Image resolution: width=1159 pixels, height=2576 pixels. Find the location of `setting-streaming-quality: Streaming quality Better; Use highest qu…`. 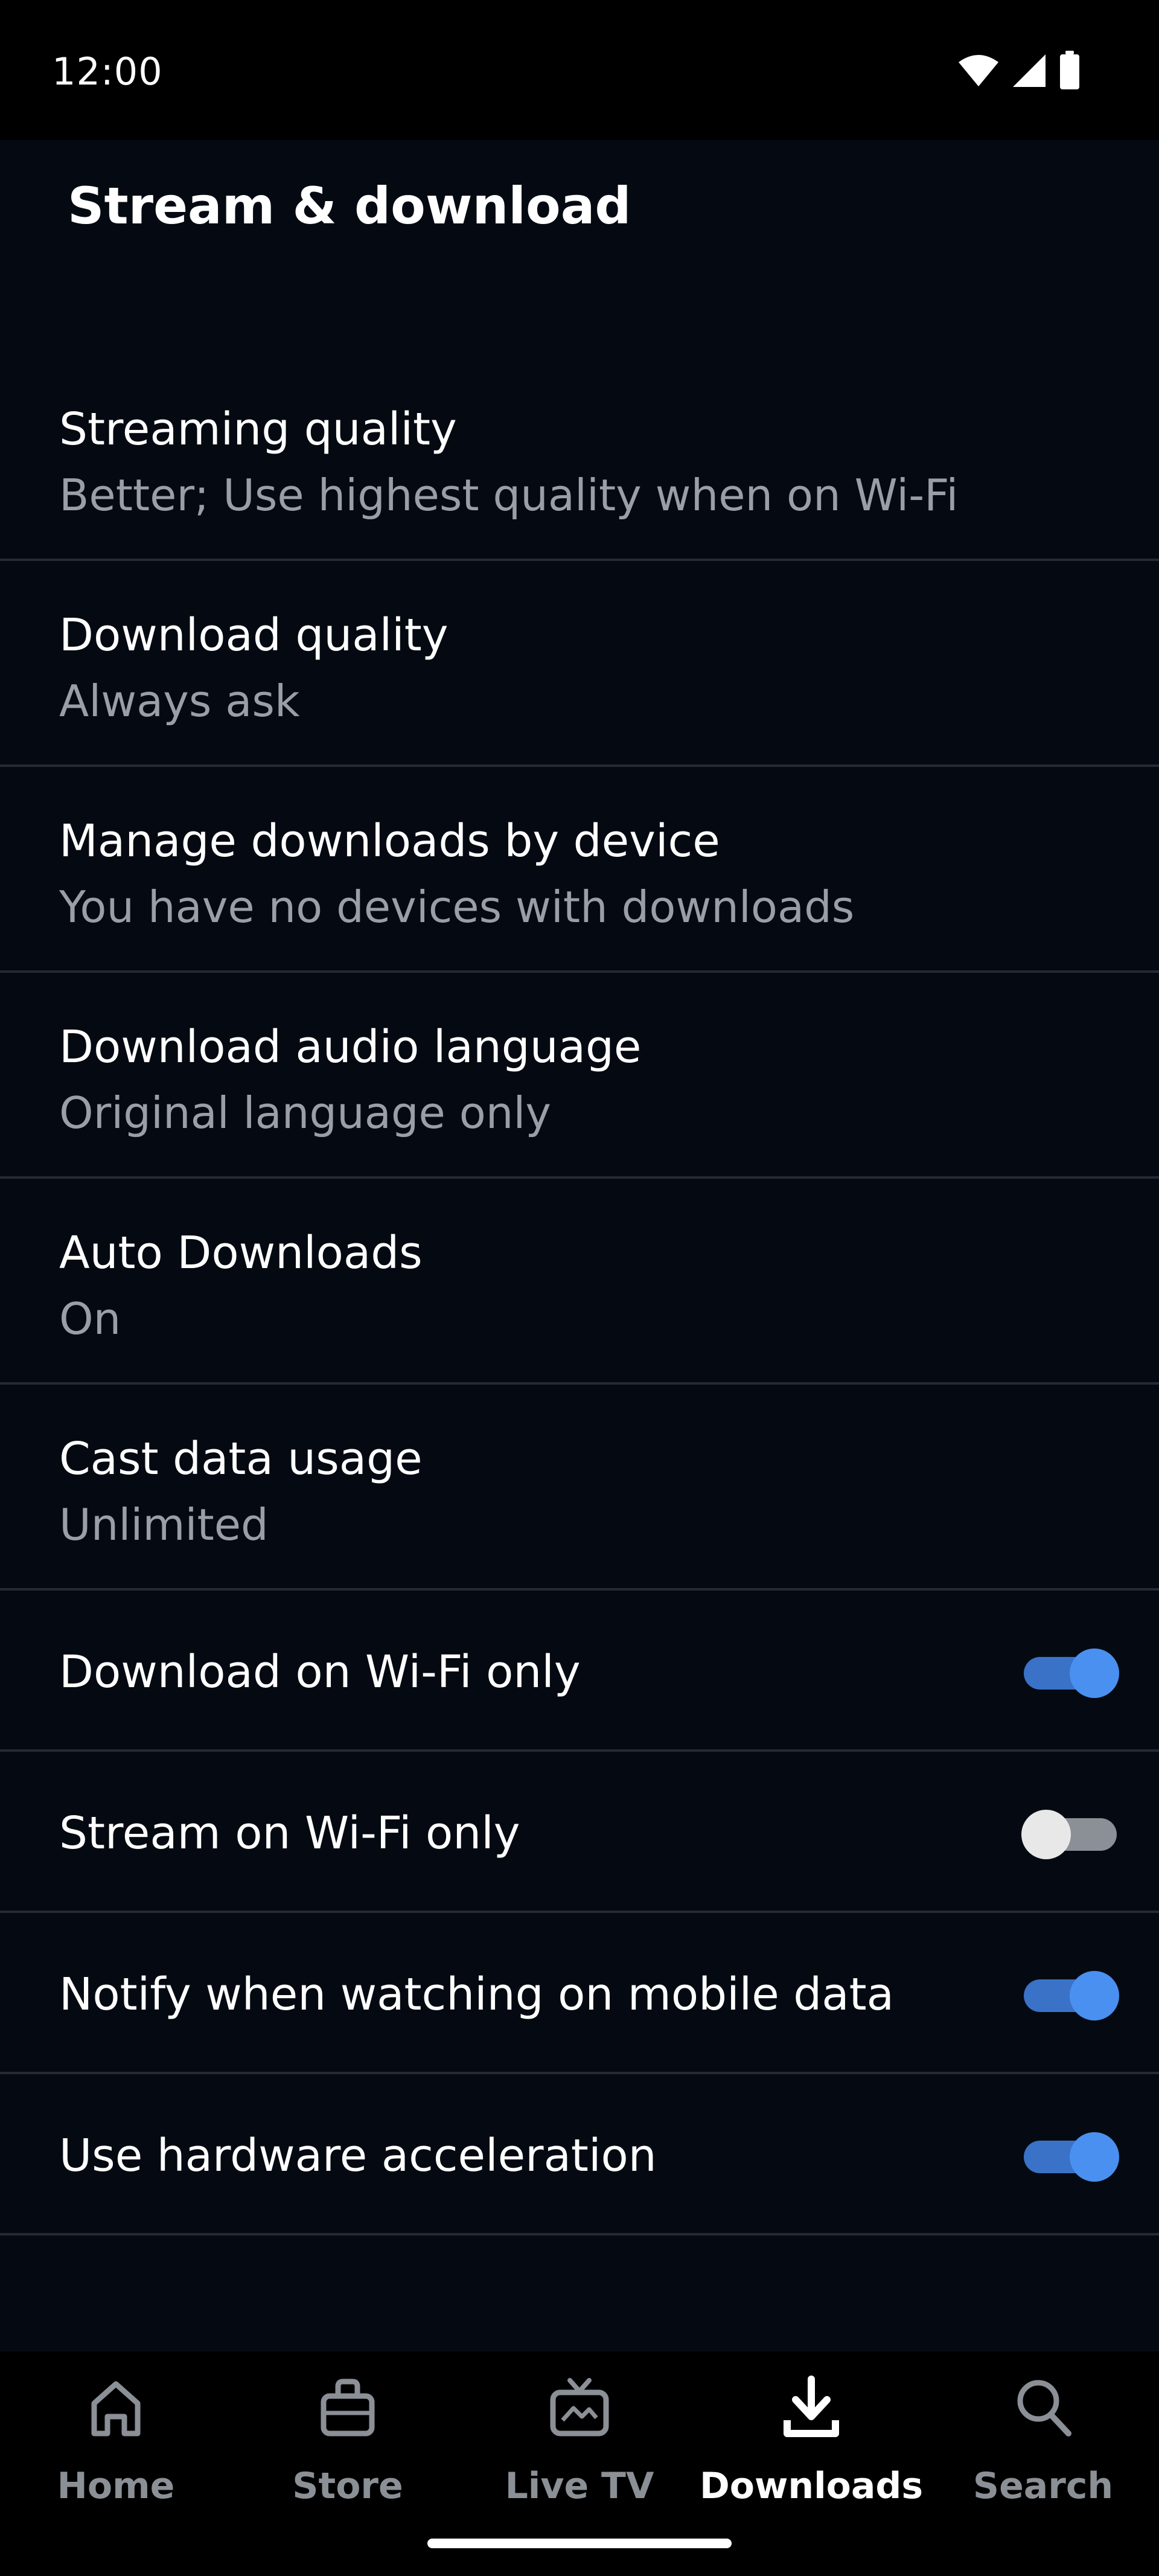

setting-streaming-quality: Streaming quality Better; Use highest qu… is located at coordinates (579, 458).